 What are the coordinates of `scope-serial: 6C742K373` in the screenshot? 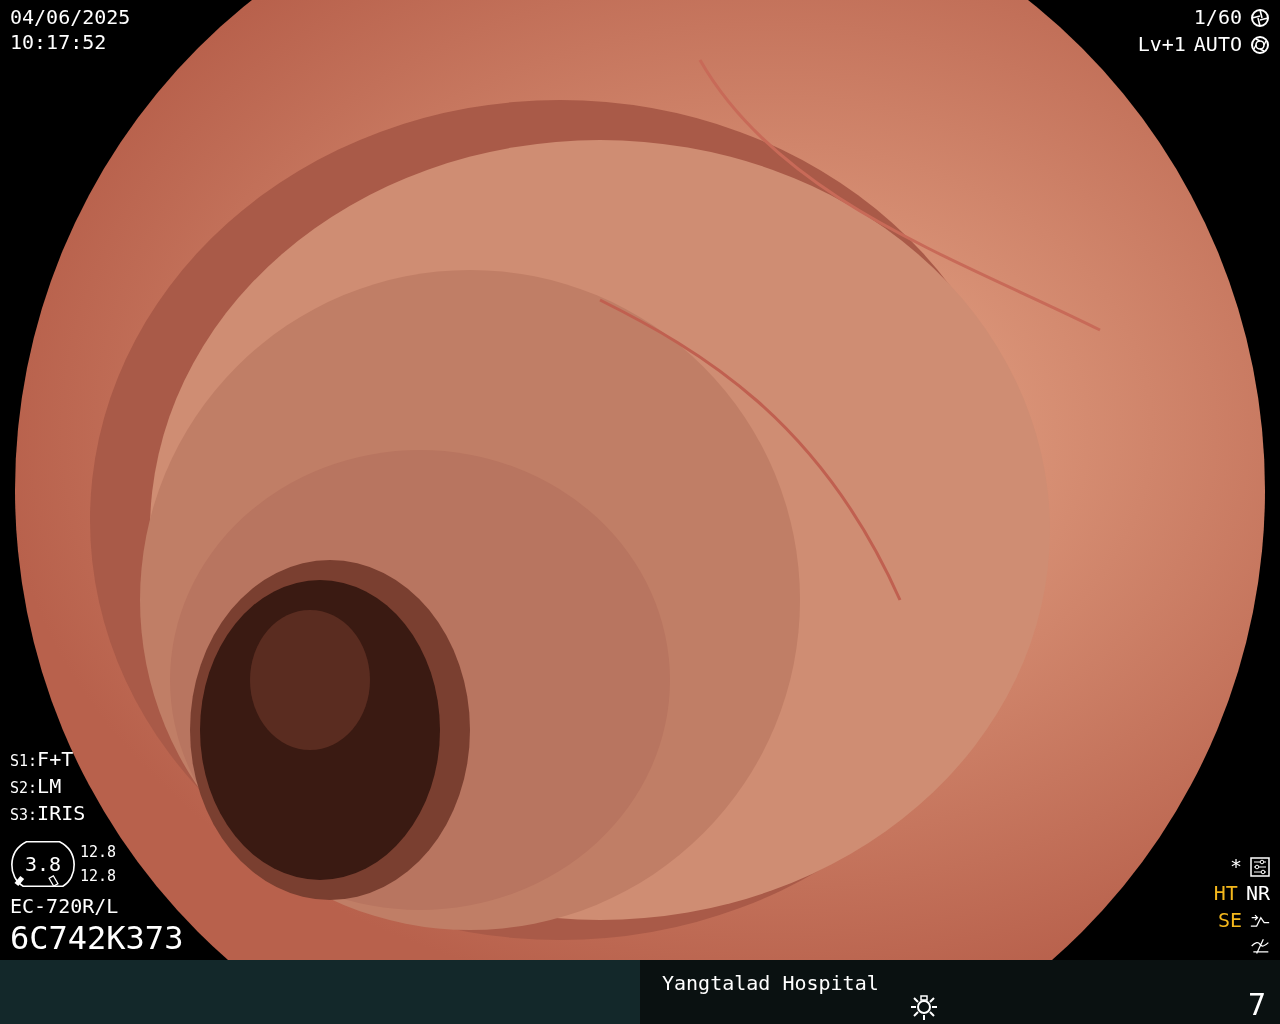 It's located at (97, 938).